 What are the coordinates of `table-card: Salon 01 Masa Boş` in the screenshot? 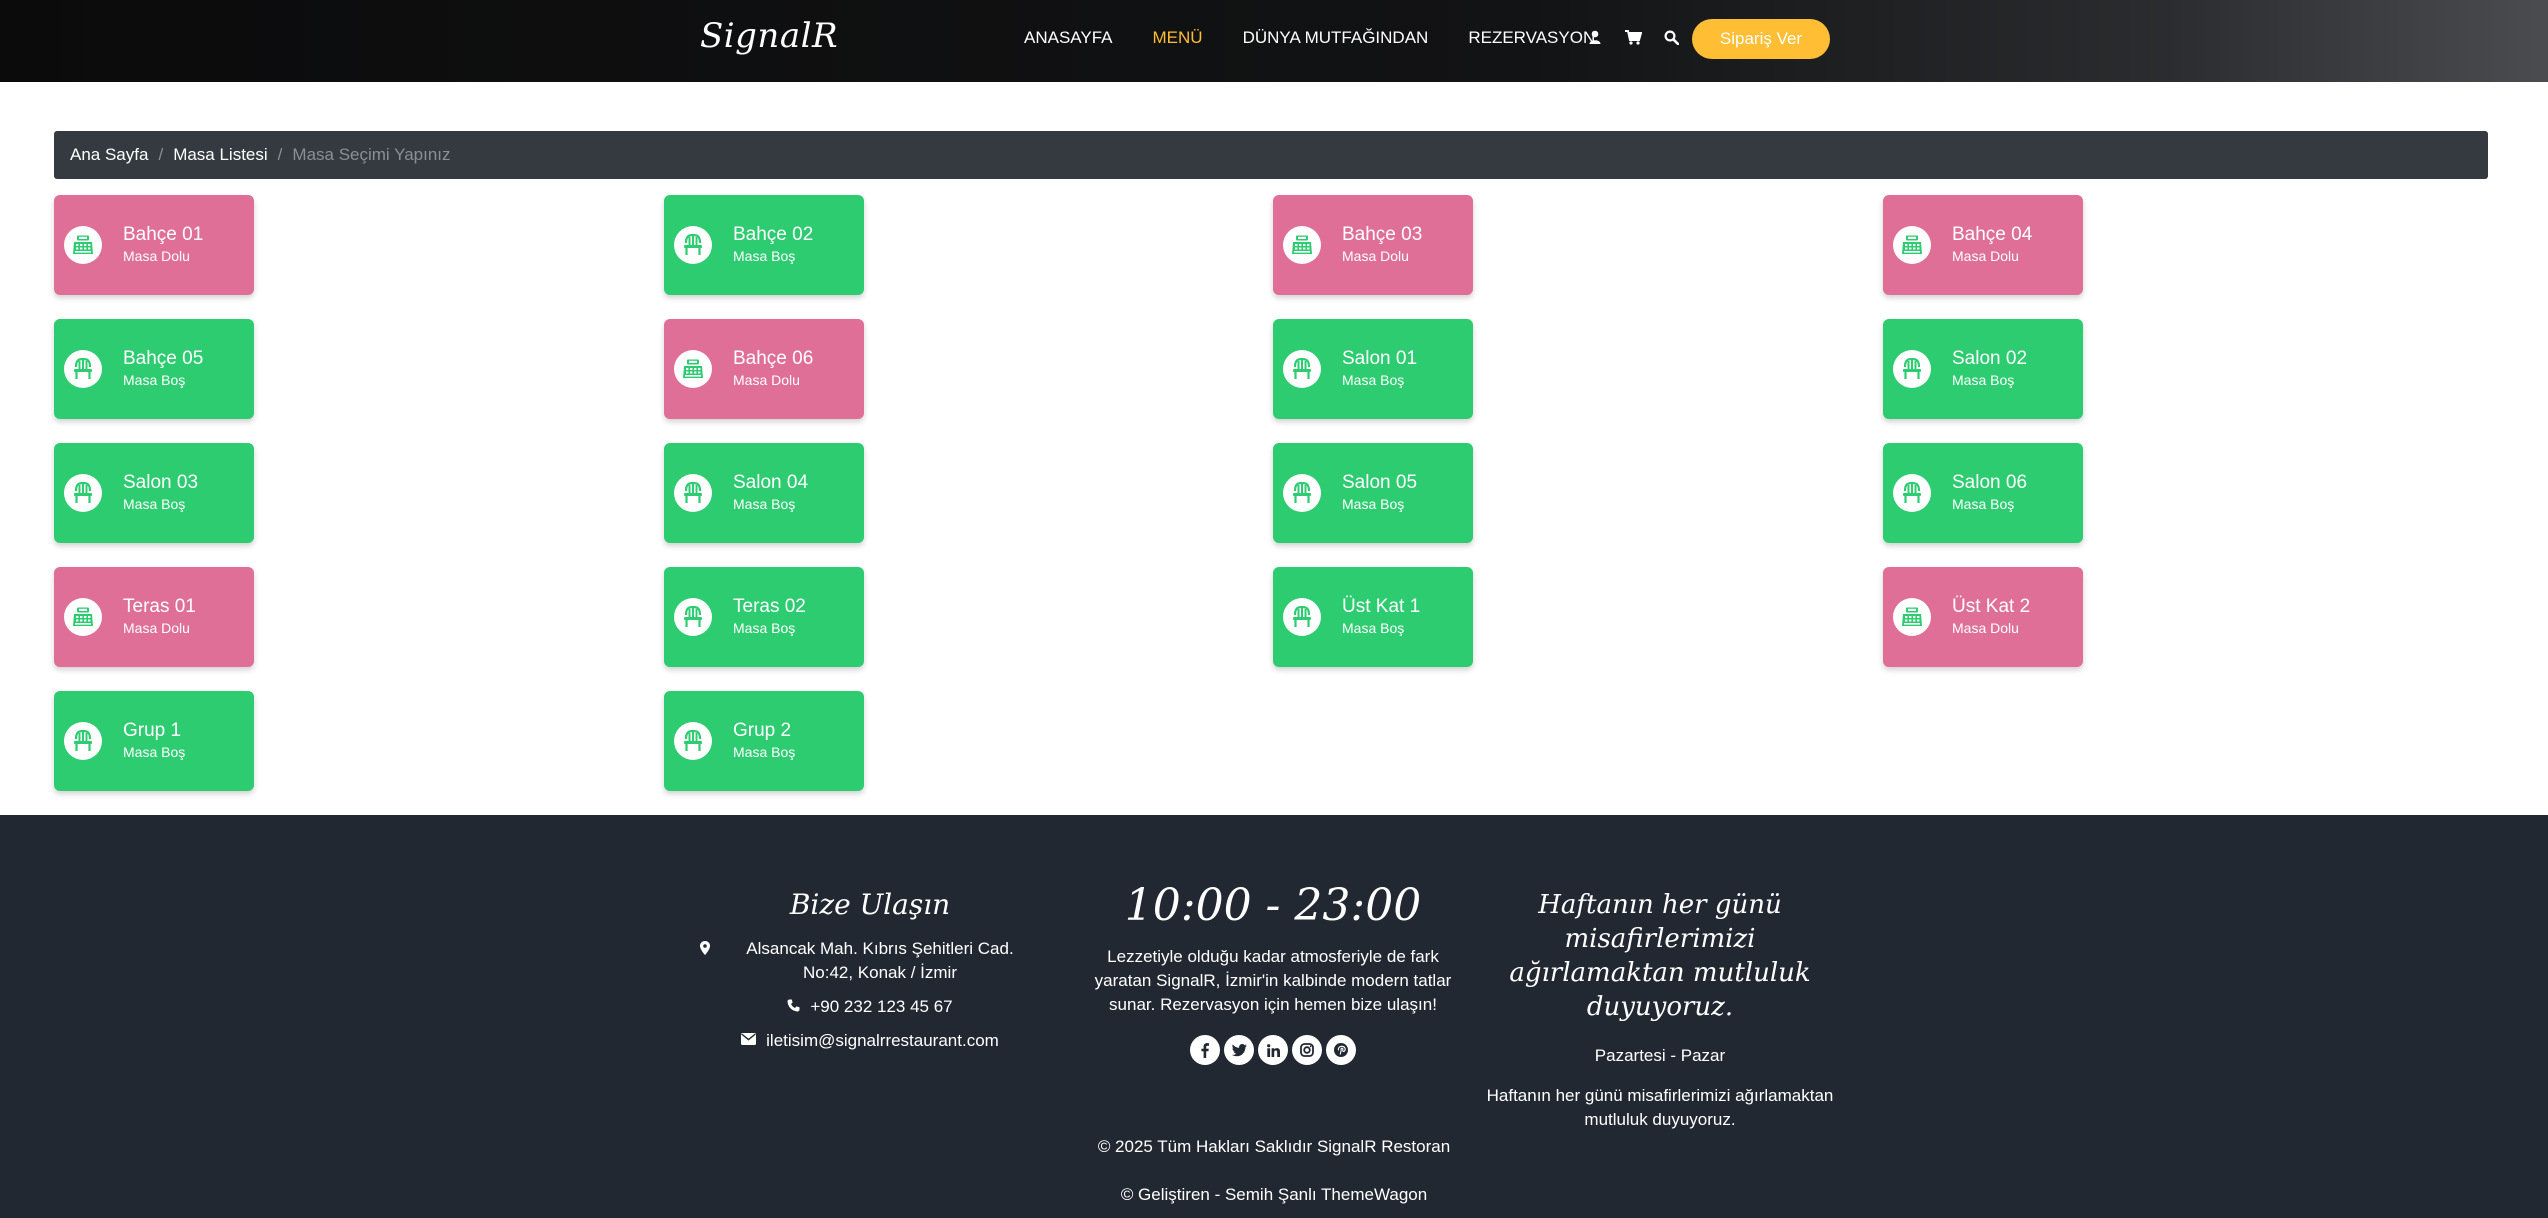 It's located at (1373, 369).